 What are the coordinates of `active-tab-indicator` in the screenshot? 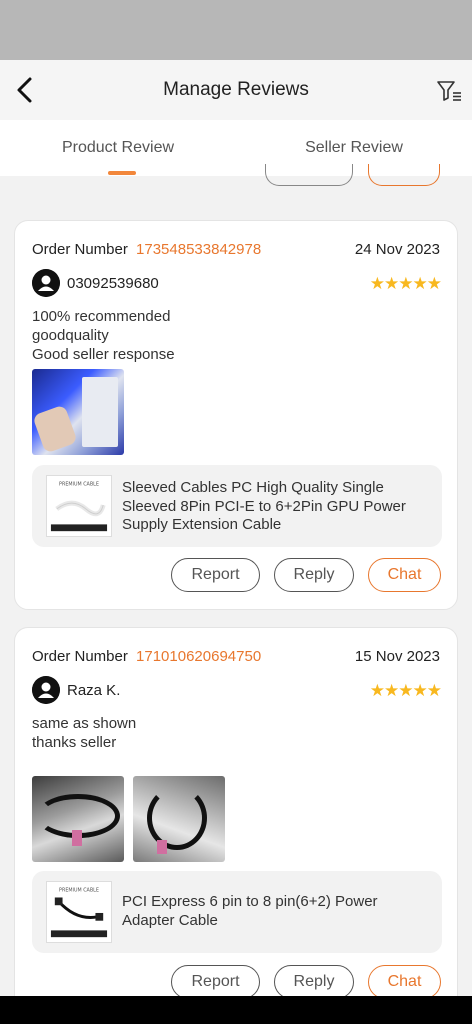 It's located at (122, 173).